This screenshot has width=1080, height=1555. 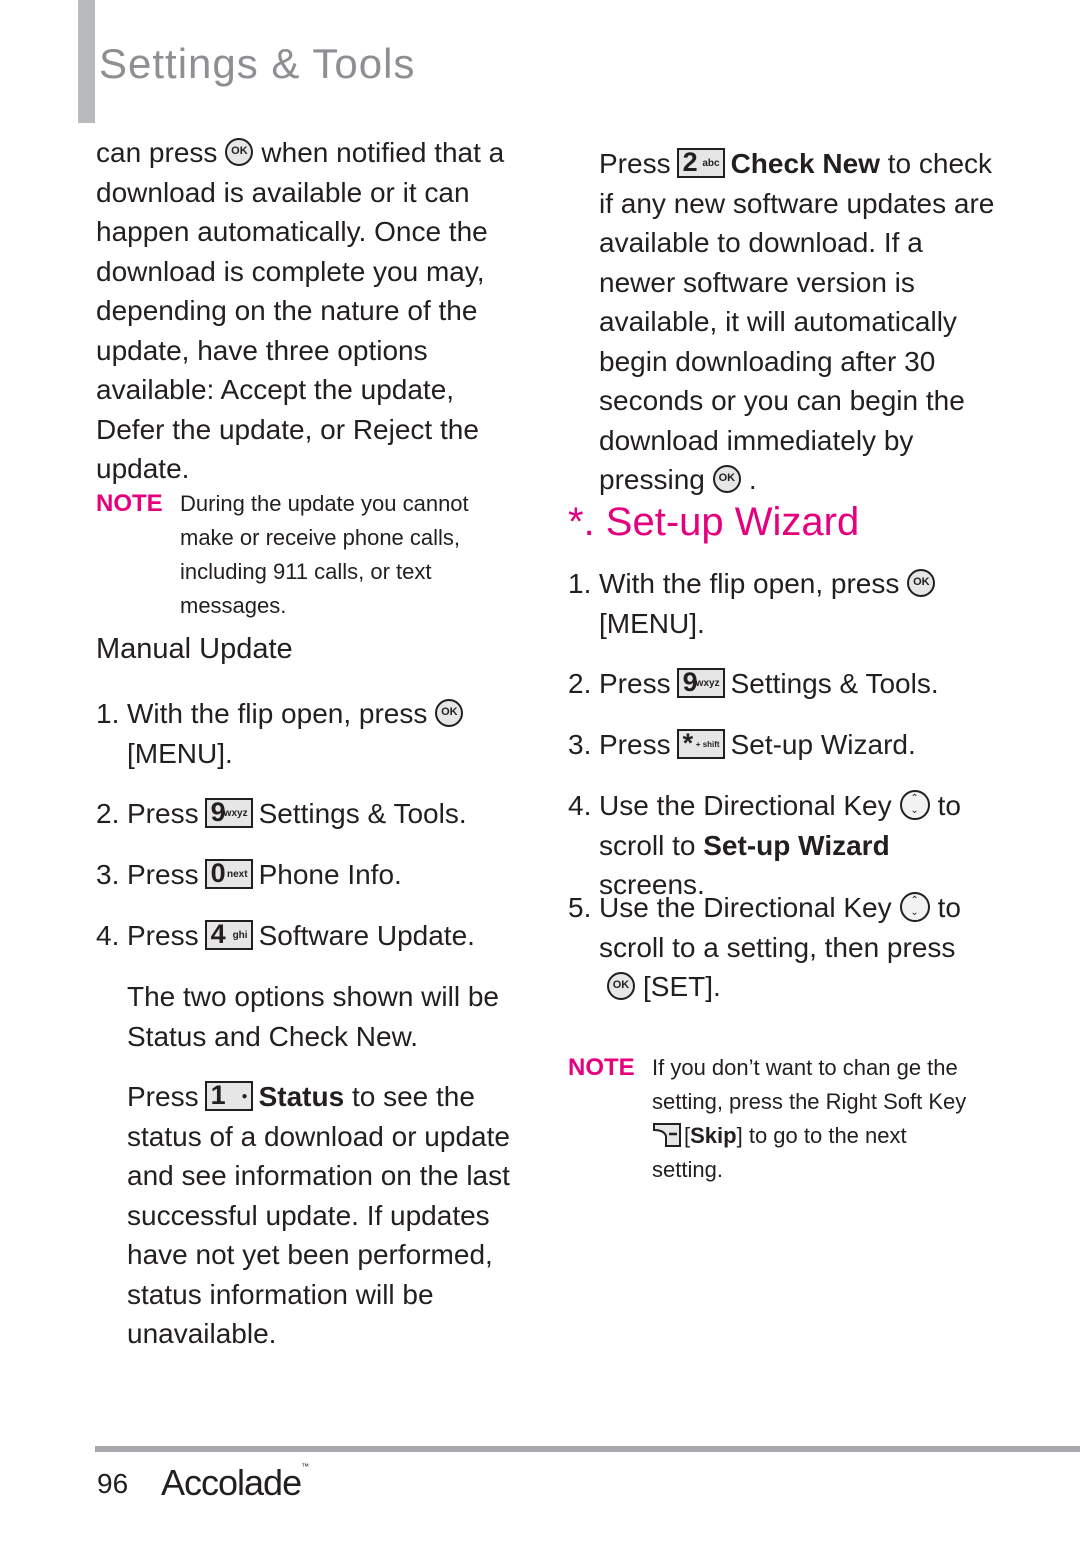 What do you see at coordinates (228, 1095) in the screenshot?
I see `key-1-voicemail-icon: 1 ●` at bounding box center [228, 1095].